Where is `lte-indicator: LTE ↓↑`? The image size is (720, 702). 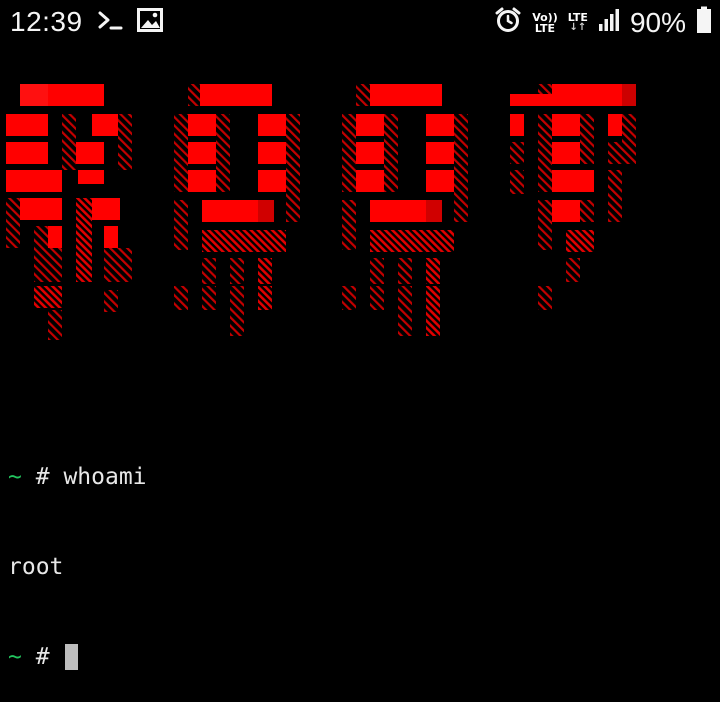
lte-indicator: LTE ↓↑ is located at coordinates (578, 22).